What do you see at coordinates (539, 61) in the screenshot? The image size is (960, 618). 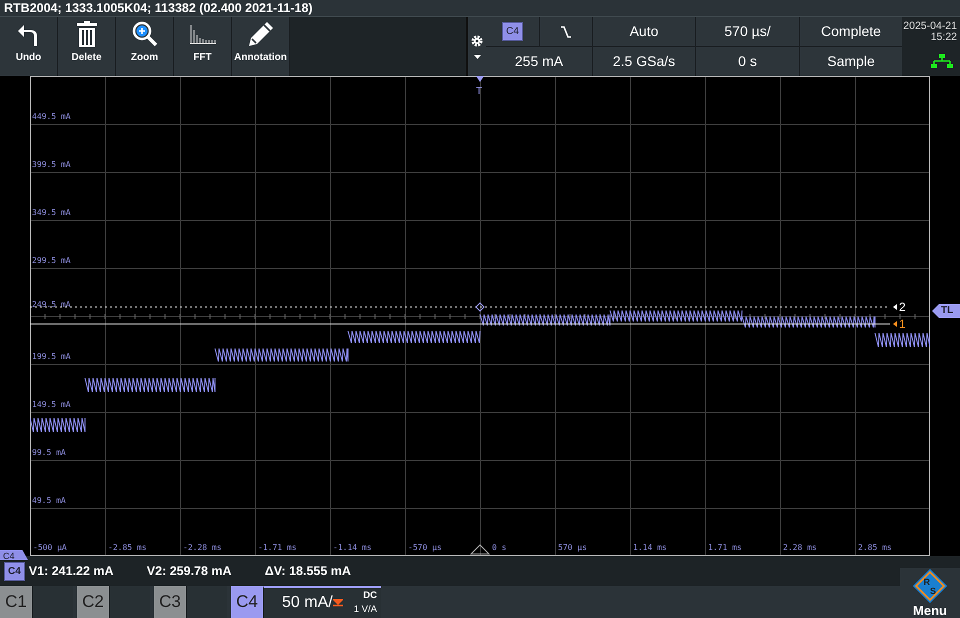 I see `trigger-level: 255 mA` at bounding box center [539, 61].